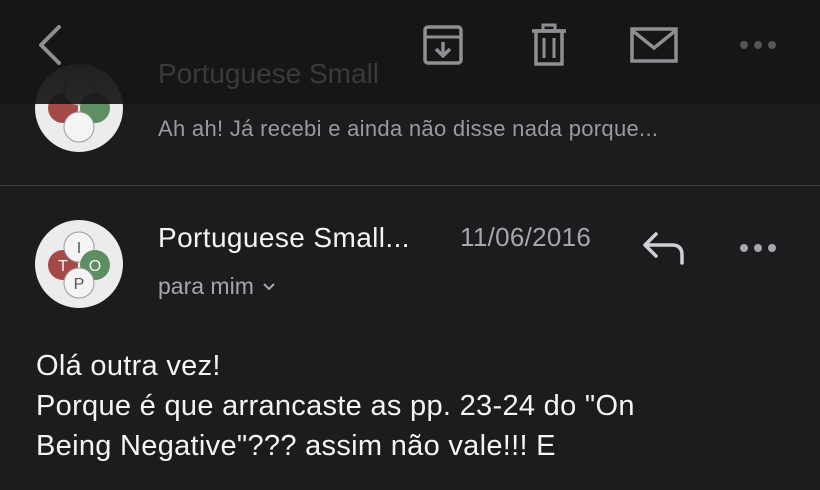  I want to click on archive-button, so click(443, 45).